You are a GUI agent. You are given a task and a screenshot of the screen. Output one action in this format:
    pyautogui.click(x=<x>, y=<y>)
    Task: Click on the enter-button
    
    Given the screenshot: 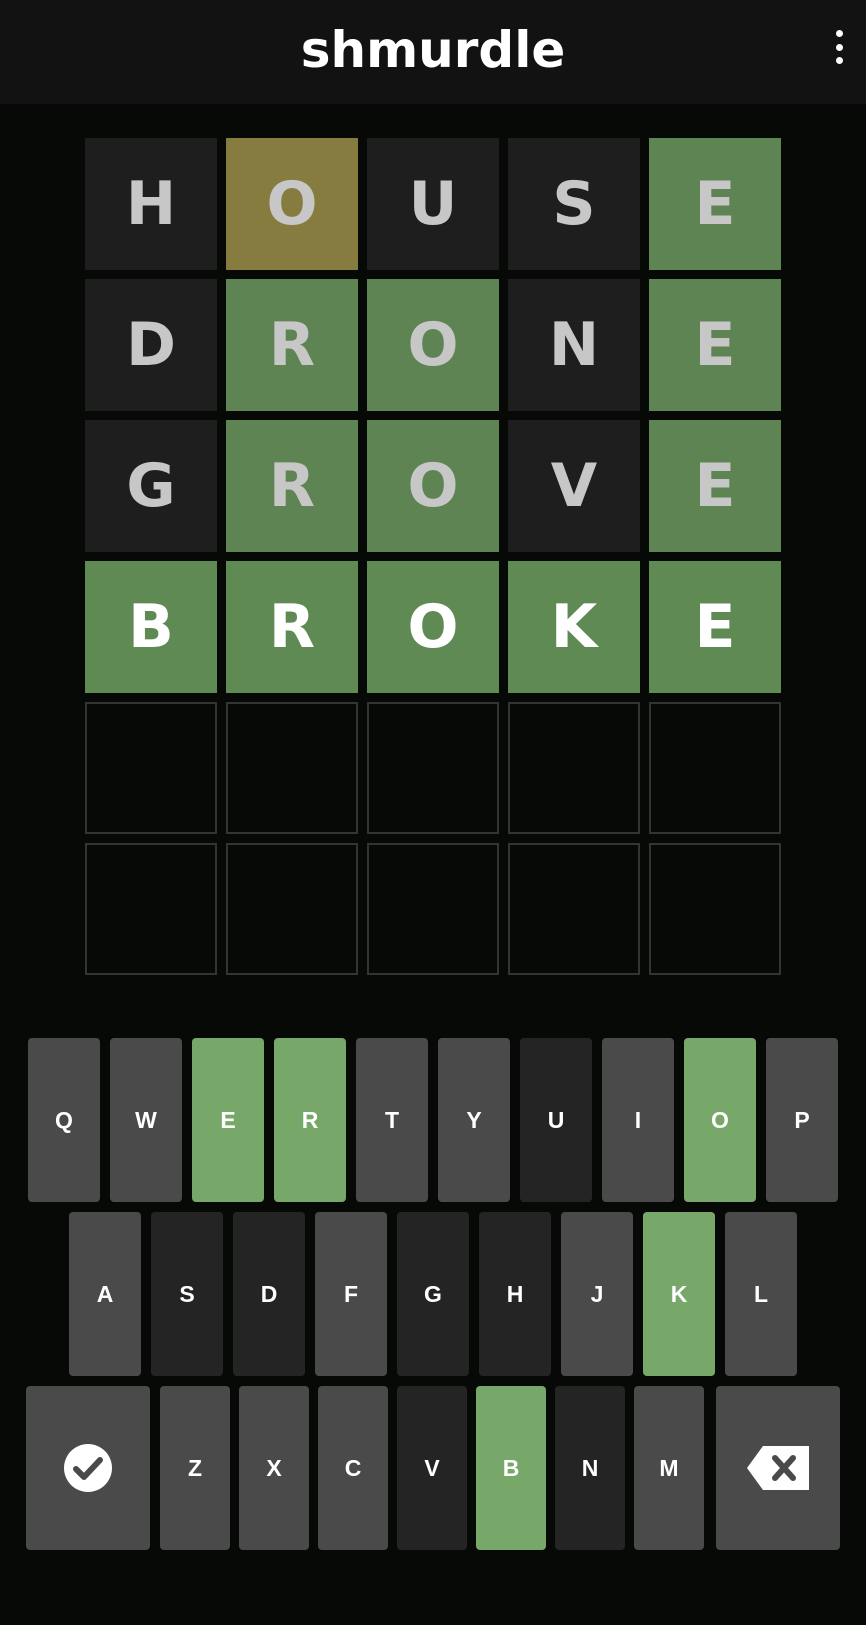 What is the action you would take?
    pyautogui.click(x=88, y=1468)
    